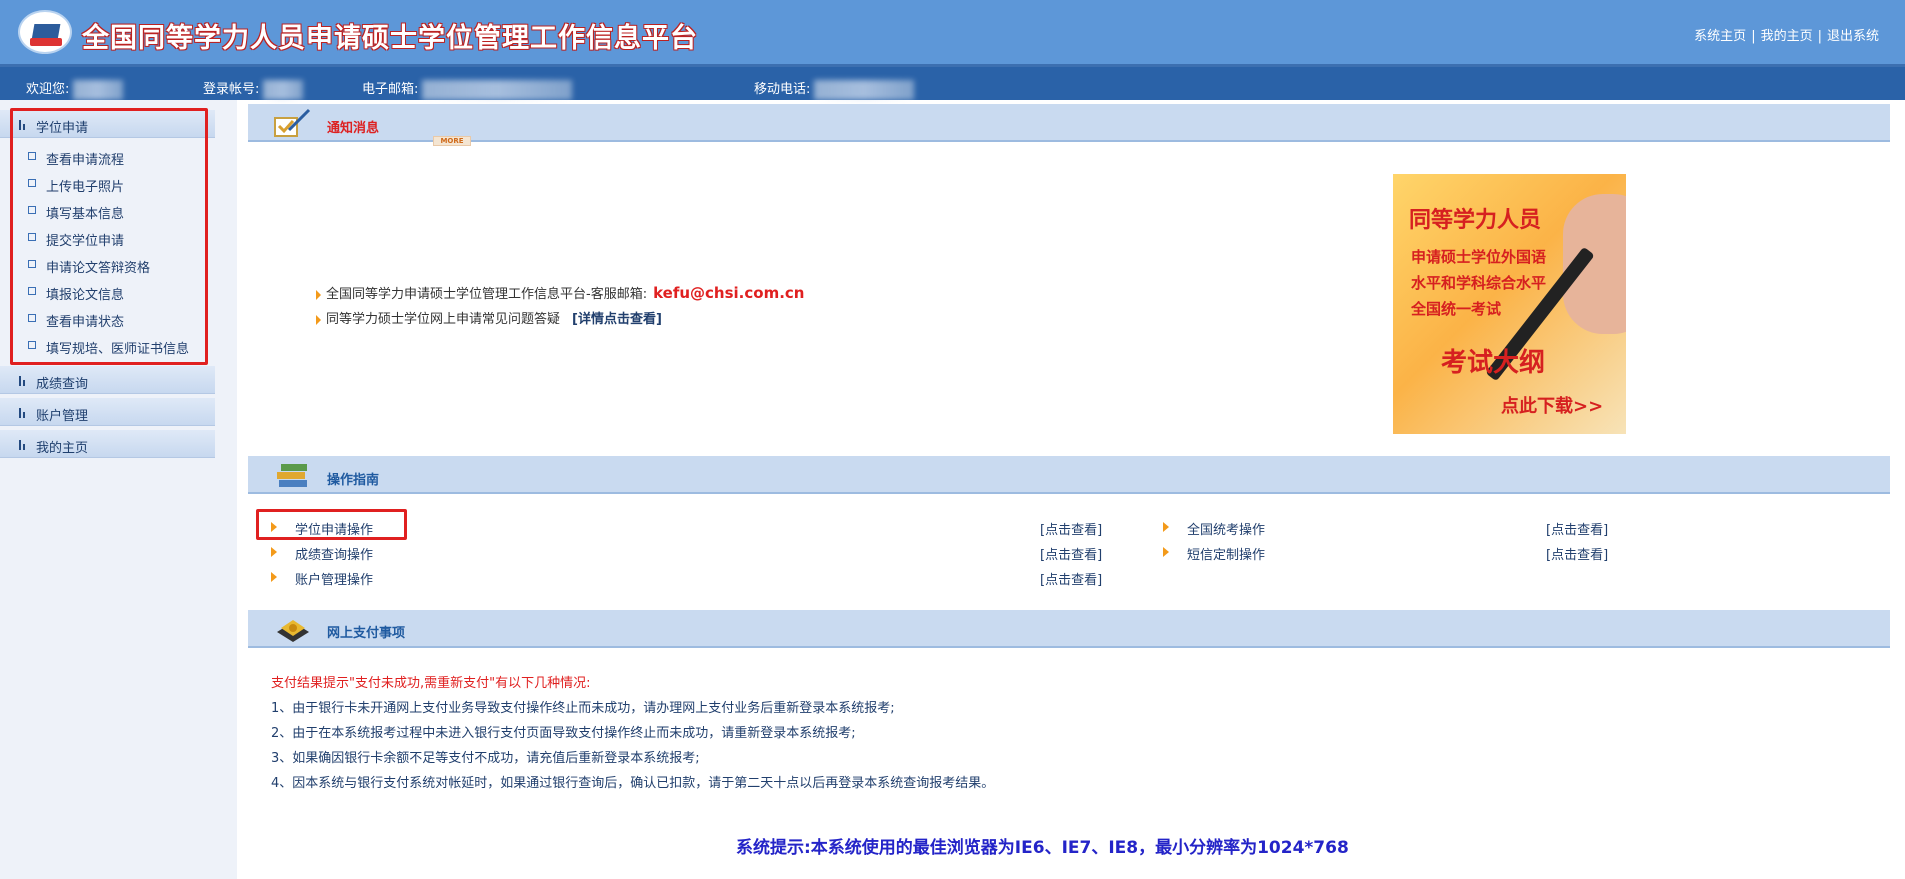 This screenshot has height=879, width=1905. Describe the element at coordinates (452, 141) in the screenshot. I see `more-link: MORE` at that location.